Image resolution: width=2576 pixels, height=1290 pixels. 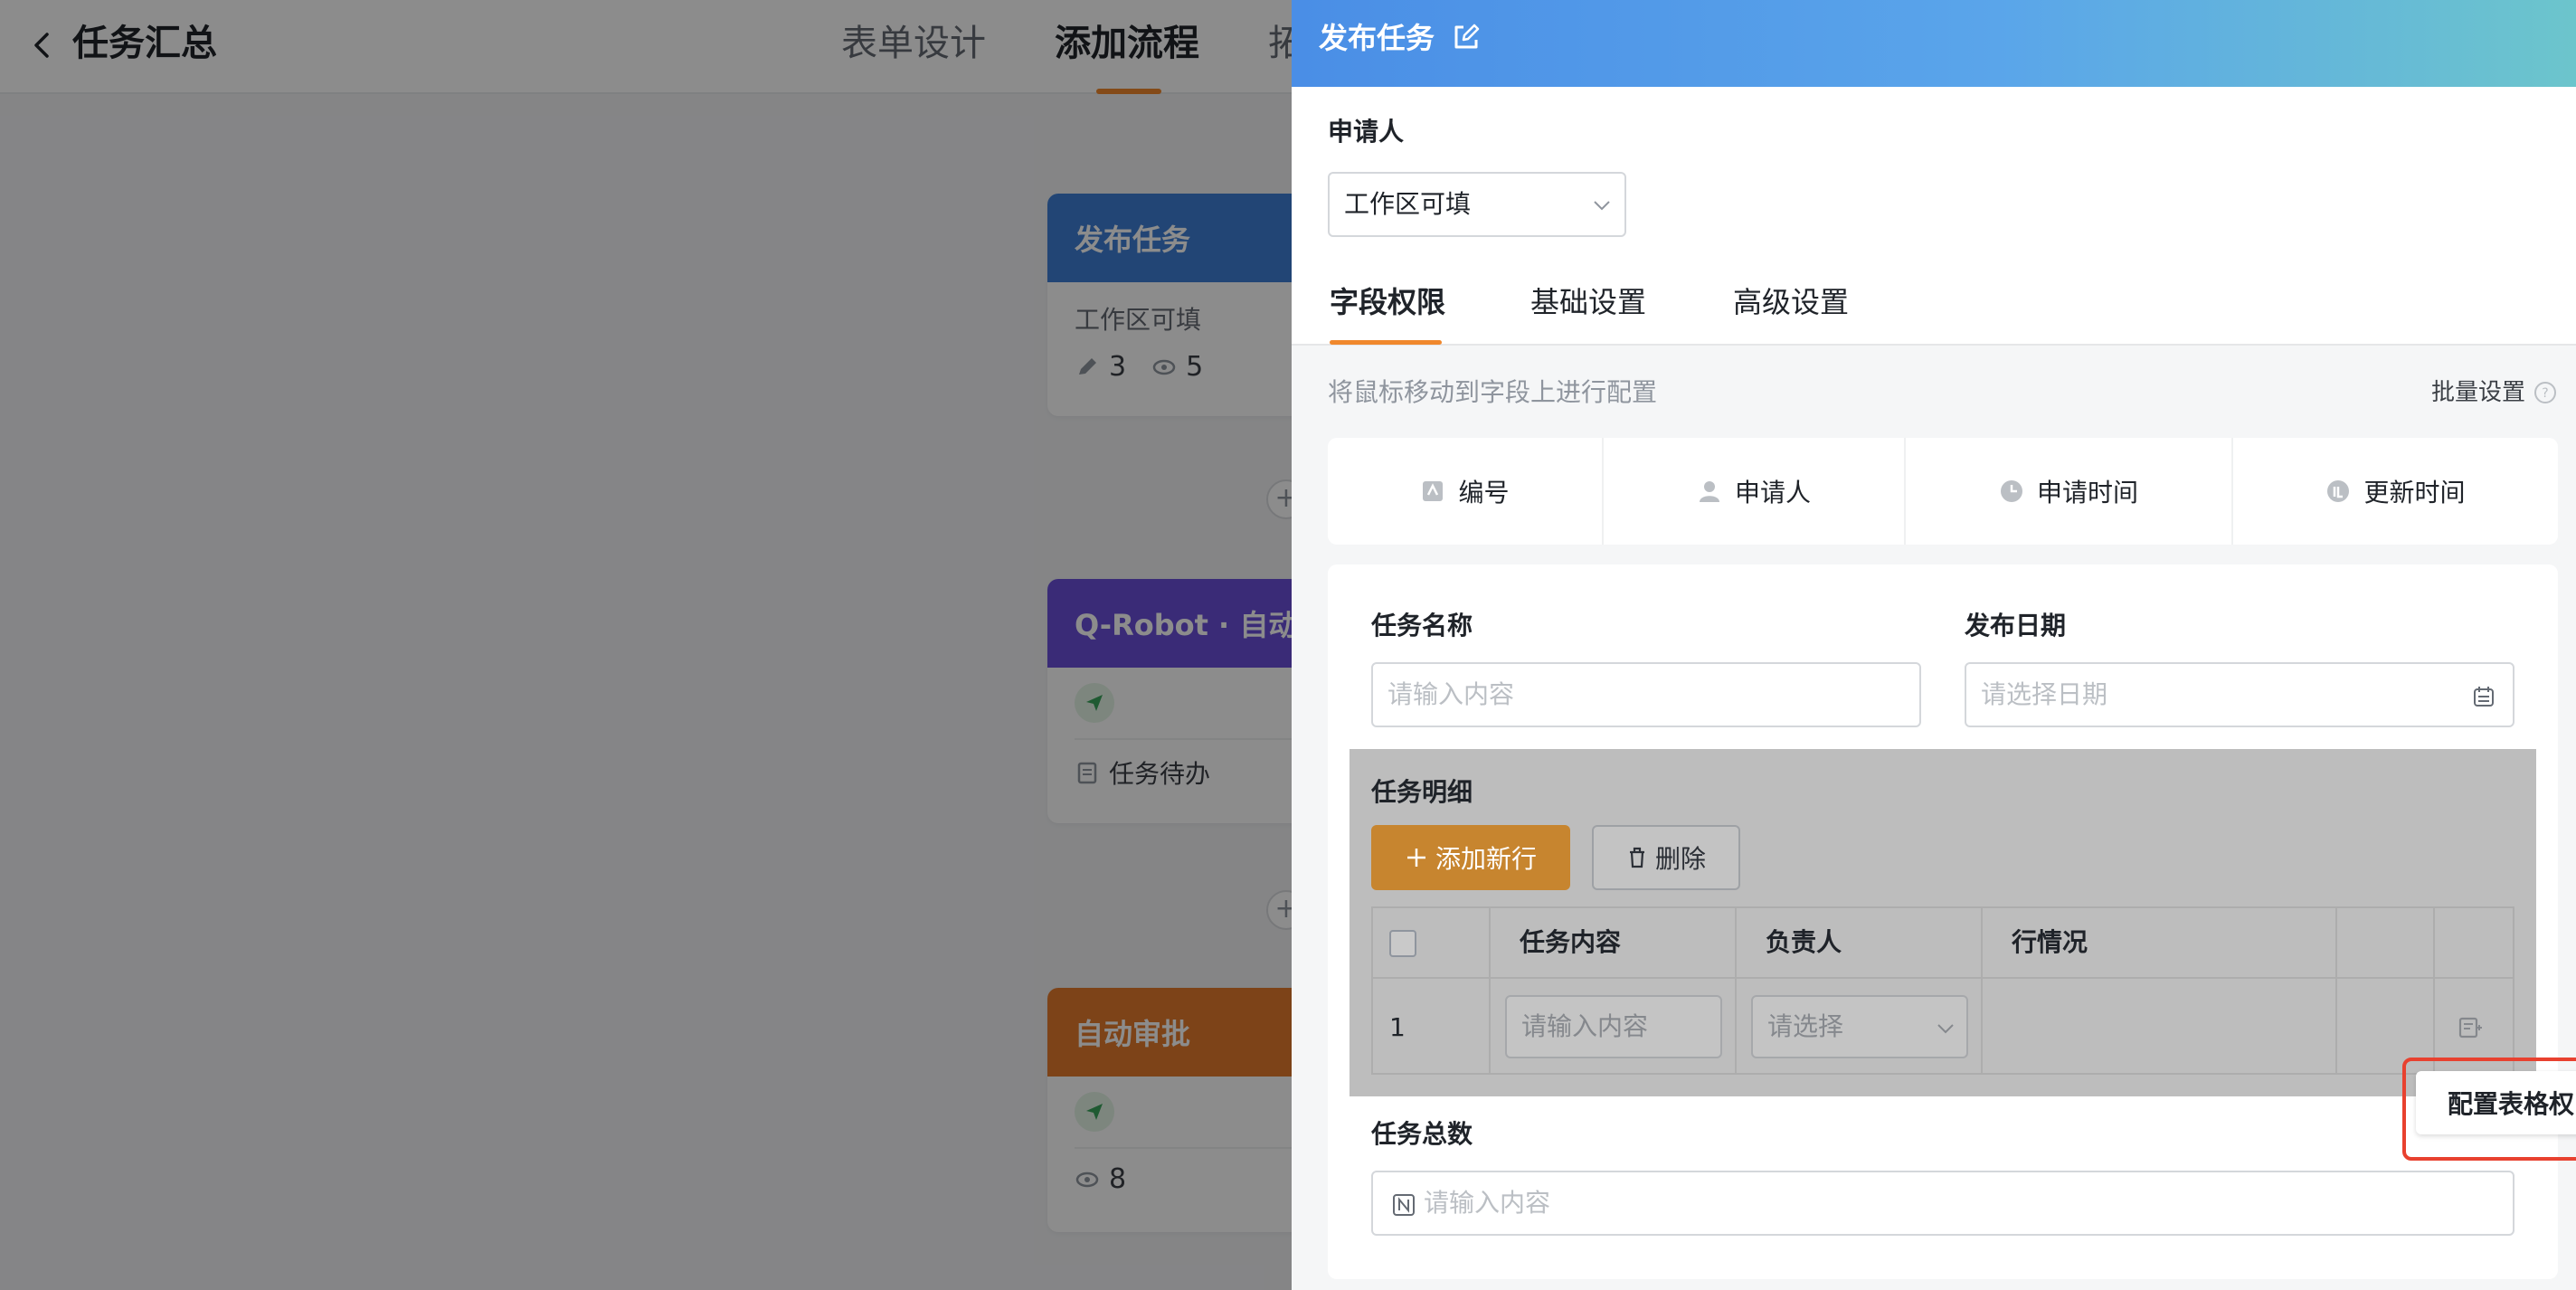 What do you see at coordinates (1773, 492) in the screenshot?
I see `system-field-label: 申请人` at bounding box center [1773, 492].